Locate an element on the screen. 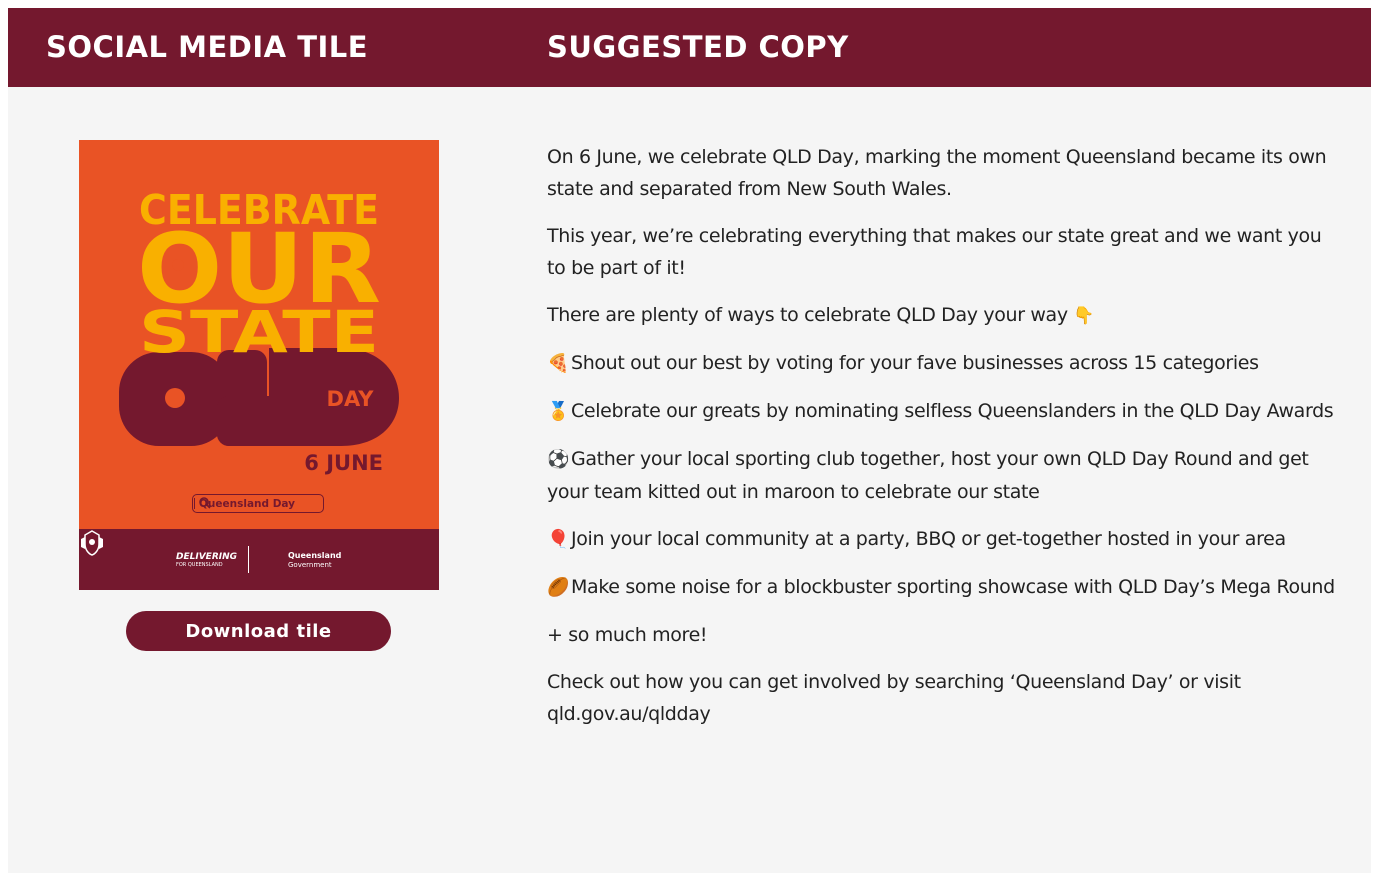 The width and height of the screenshot is (1375, 874). tile-word-state: STATE is located at coordinates (259, 332).